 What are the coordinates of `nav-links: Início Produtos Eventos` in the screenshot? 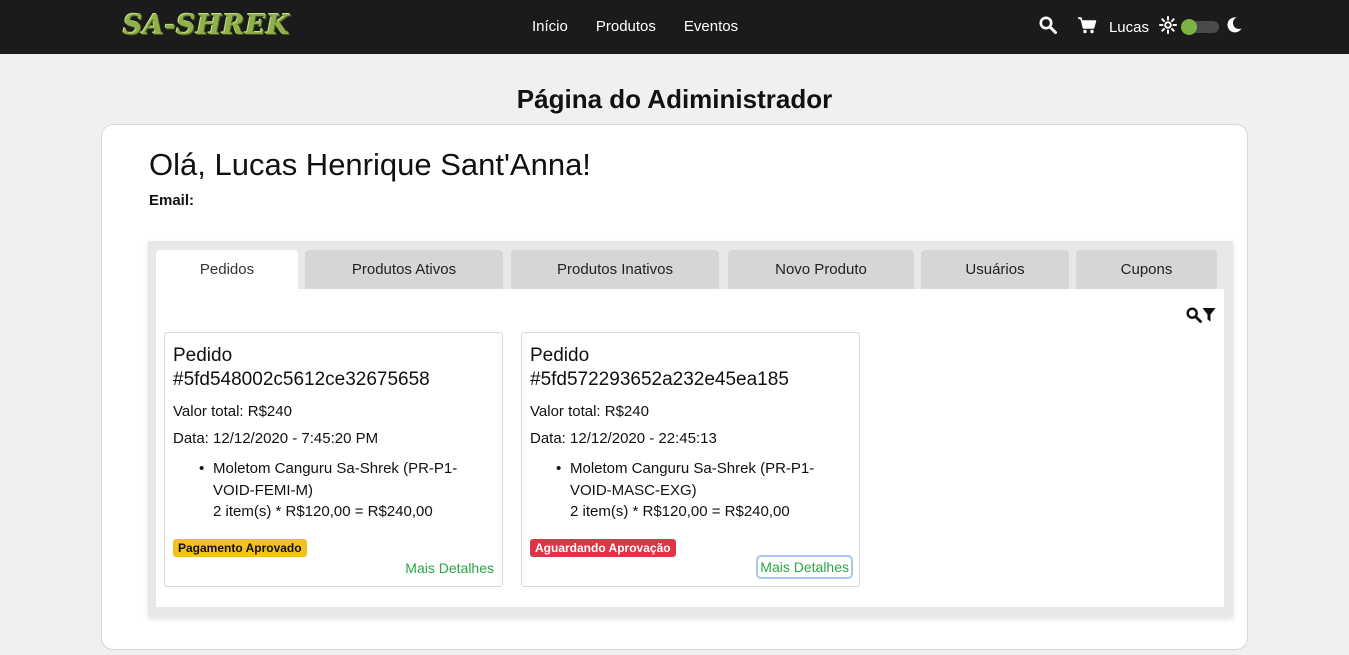 It's located at (649, 26).